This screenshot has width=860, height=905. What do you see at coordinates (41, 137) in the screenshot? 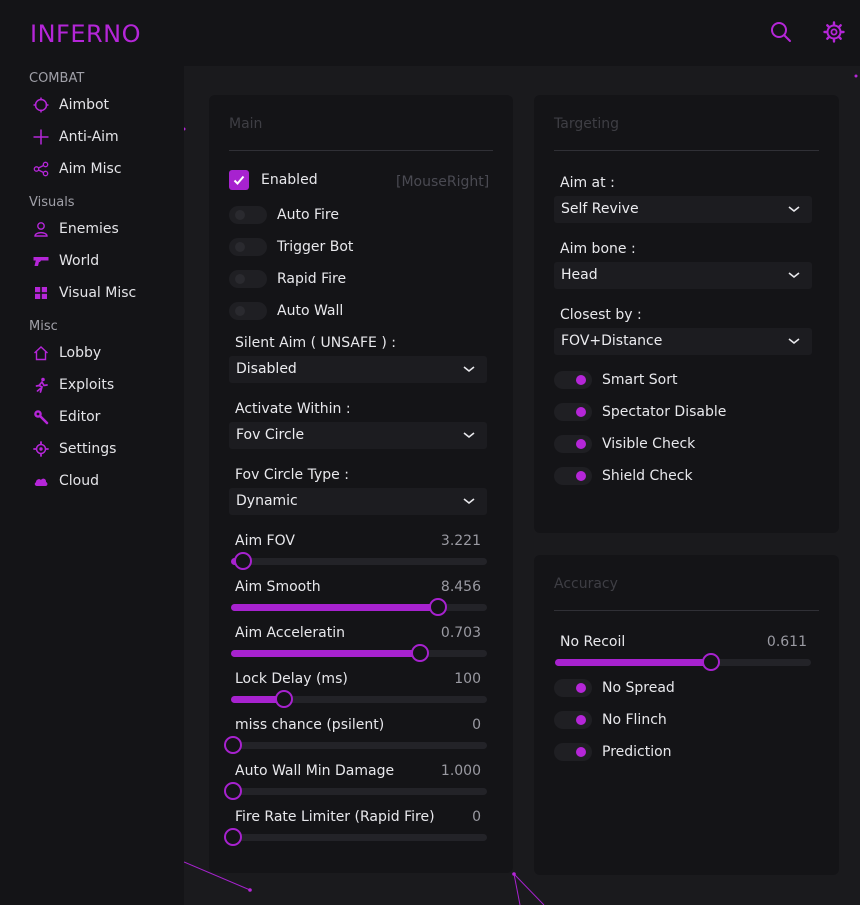
I see `plus-icon` at bounding box center [41, 137].